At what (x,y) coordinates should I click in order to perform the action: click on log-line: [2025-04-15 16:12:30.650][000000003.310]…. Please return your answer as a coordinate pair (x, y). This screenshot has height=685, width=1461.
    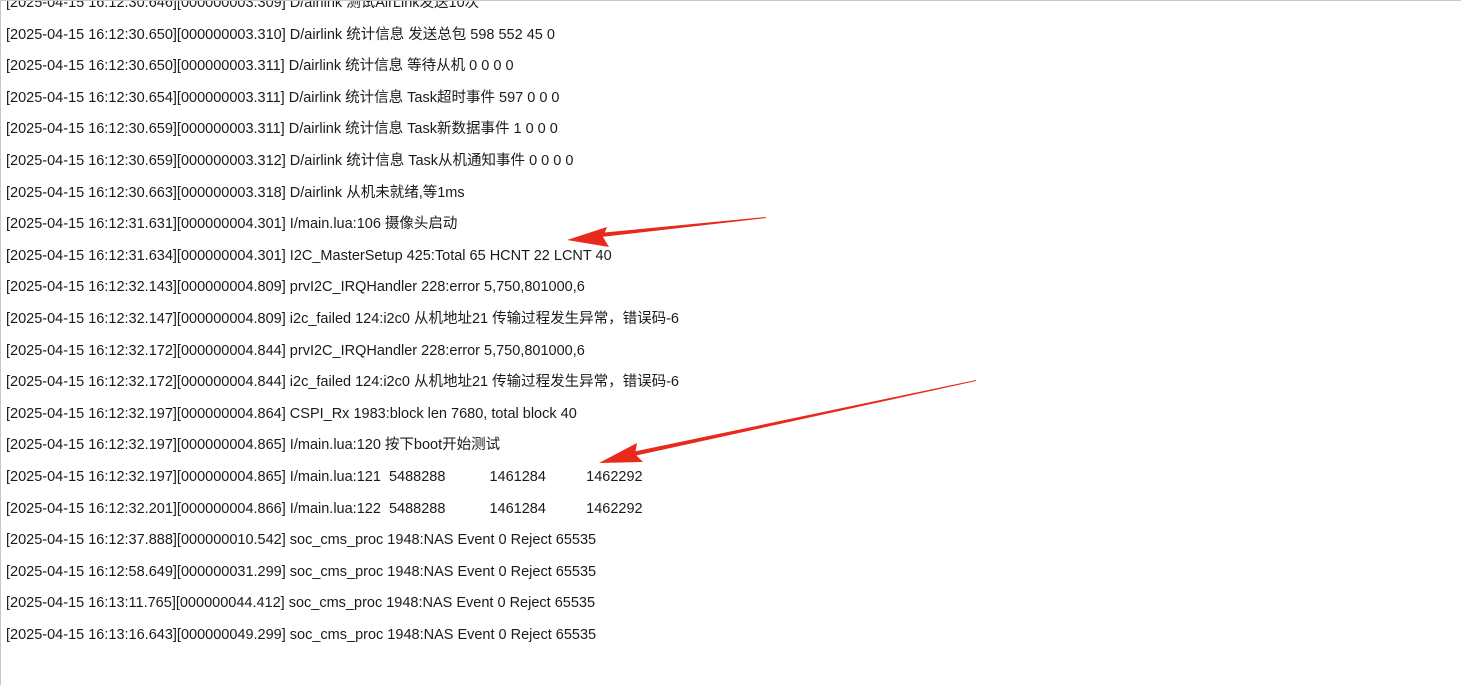
    Looking at the image, I should click on (280, 34).